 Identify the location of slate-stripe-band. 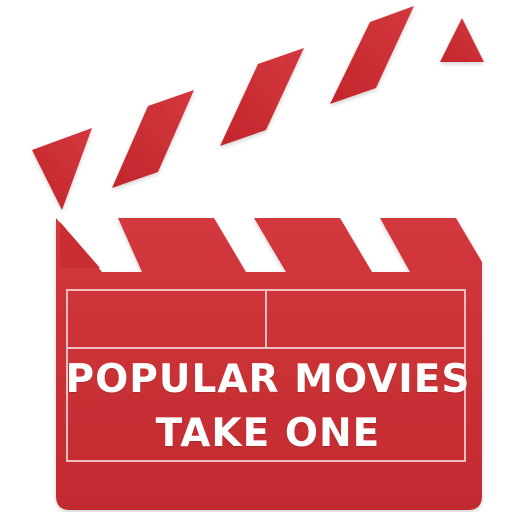
(80, 245).